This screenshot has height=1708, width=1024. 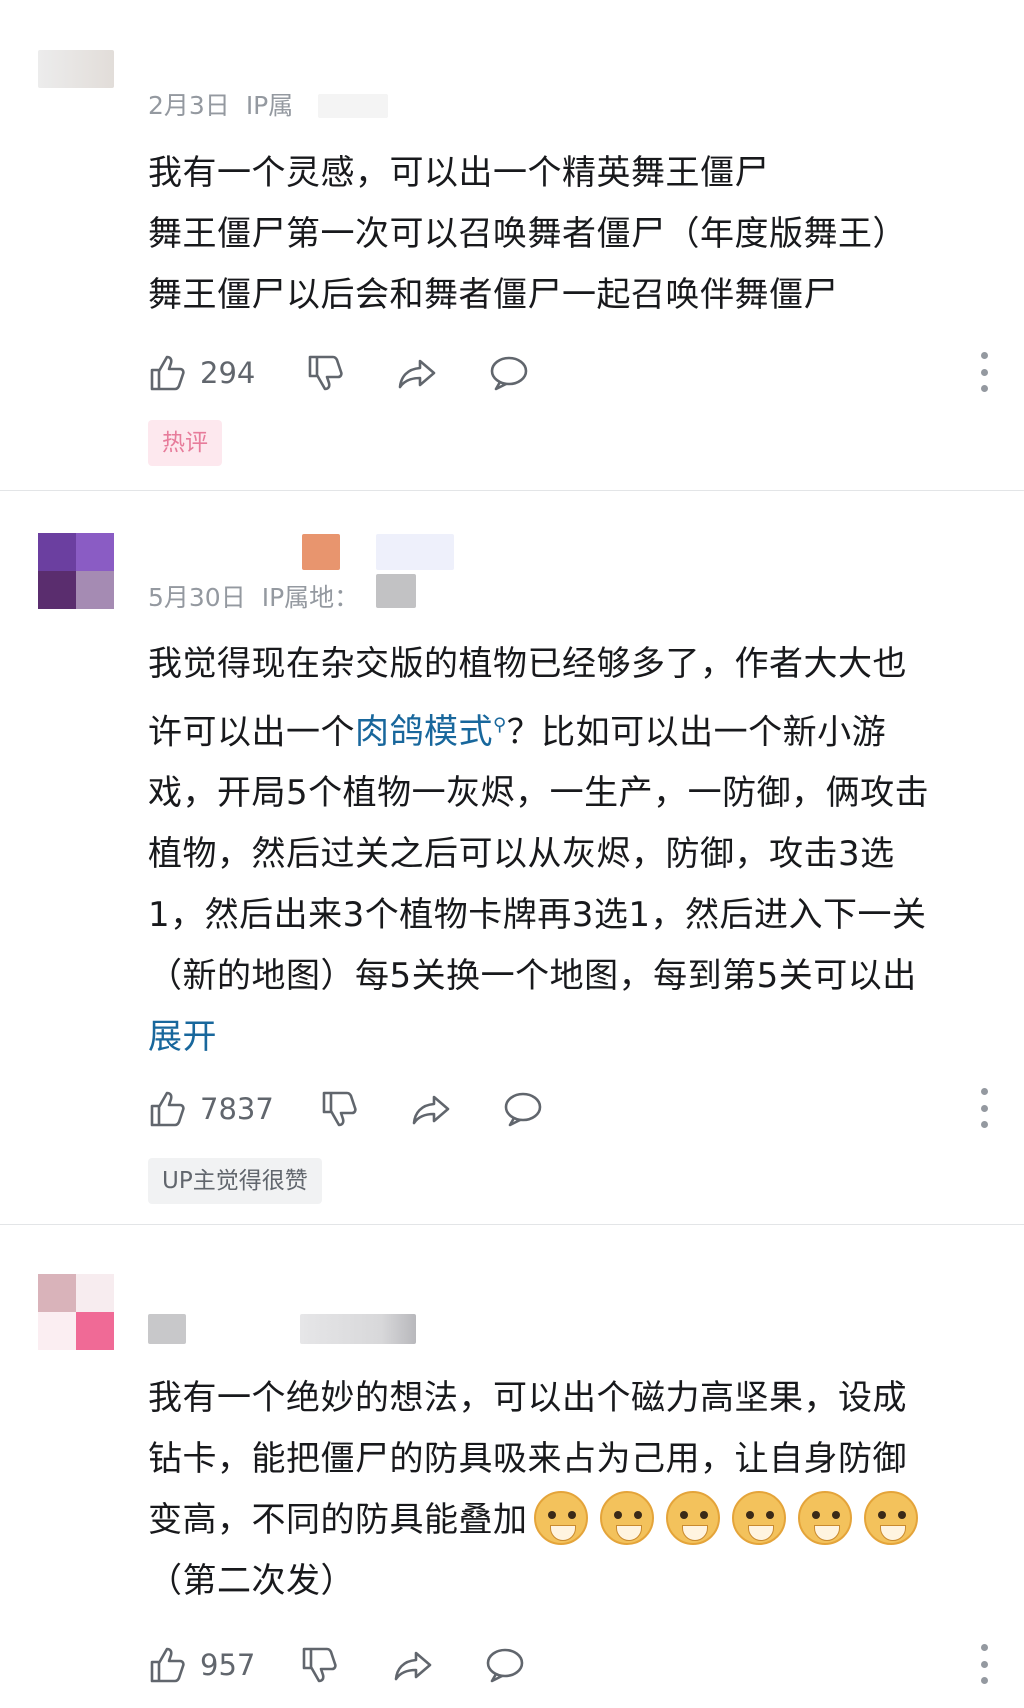 I want to click on comment-line: 1，然后出来3个植物卡牌再3选1，然后进入下一关, so click(x=537, y=915).